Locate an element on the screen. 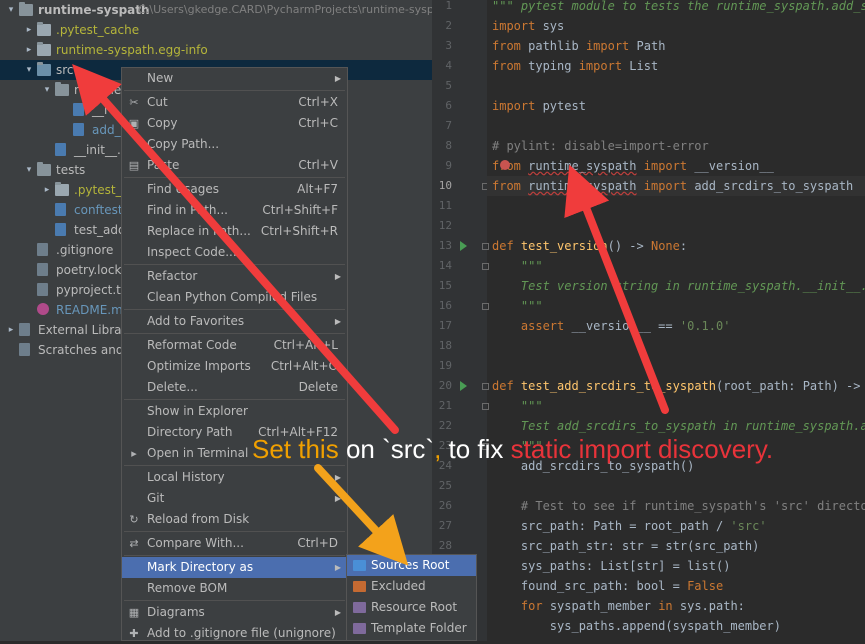 The height and width of the screenshot is (644, 865). tree-item: ▸ runtime-syspath.egg-info is located at coordinates (216, 50).